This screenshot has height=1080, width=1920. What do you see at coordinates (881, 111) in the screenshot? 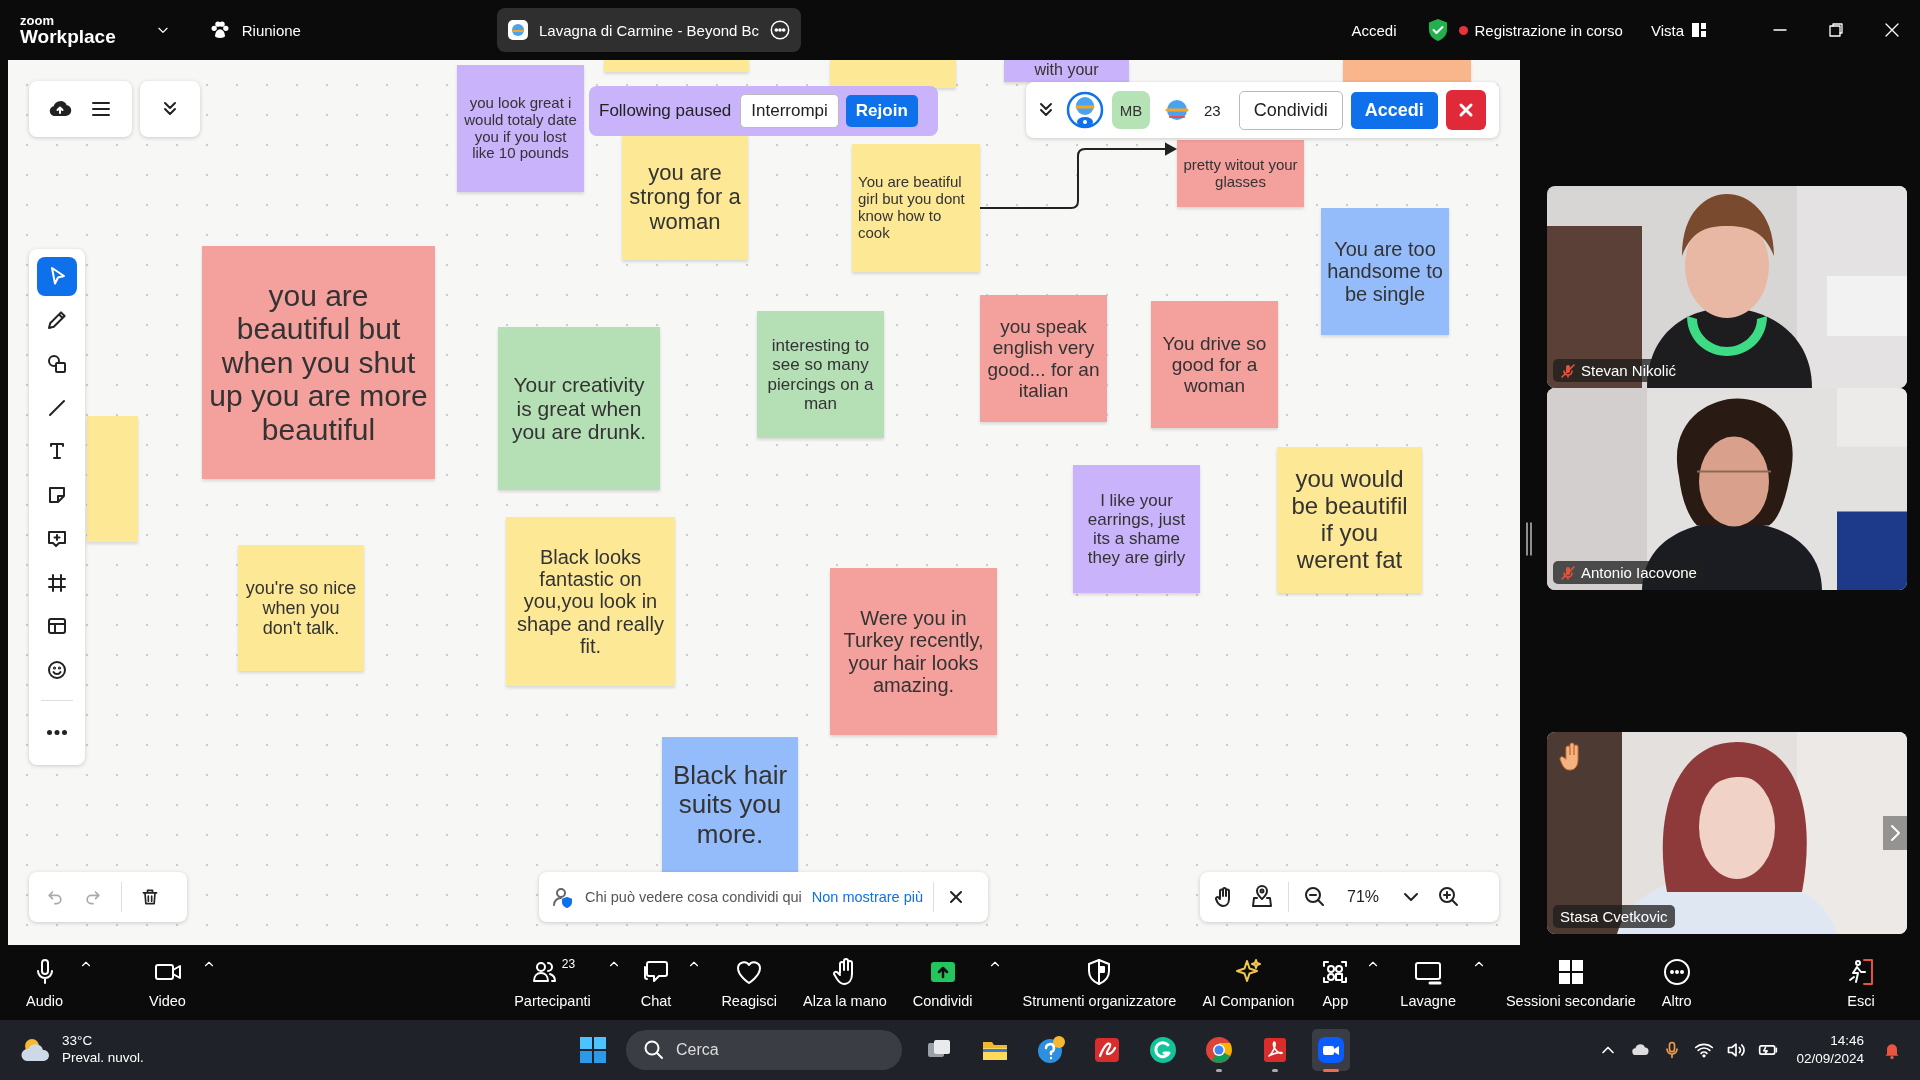
I see `banner-button: Rejoin` at bounding box center [881, 111].